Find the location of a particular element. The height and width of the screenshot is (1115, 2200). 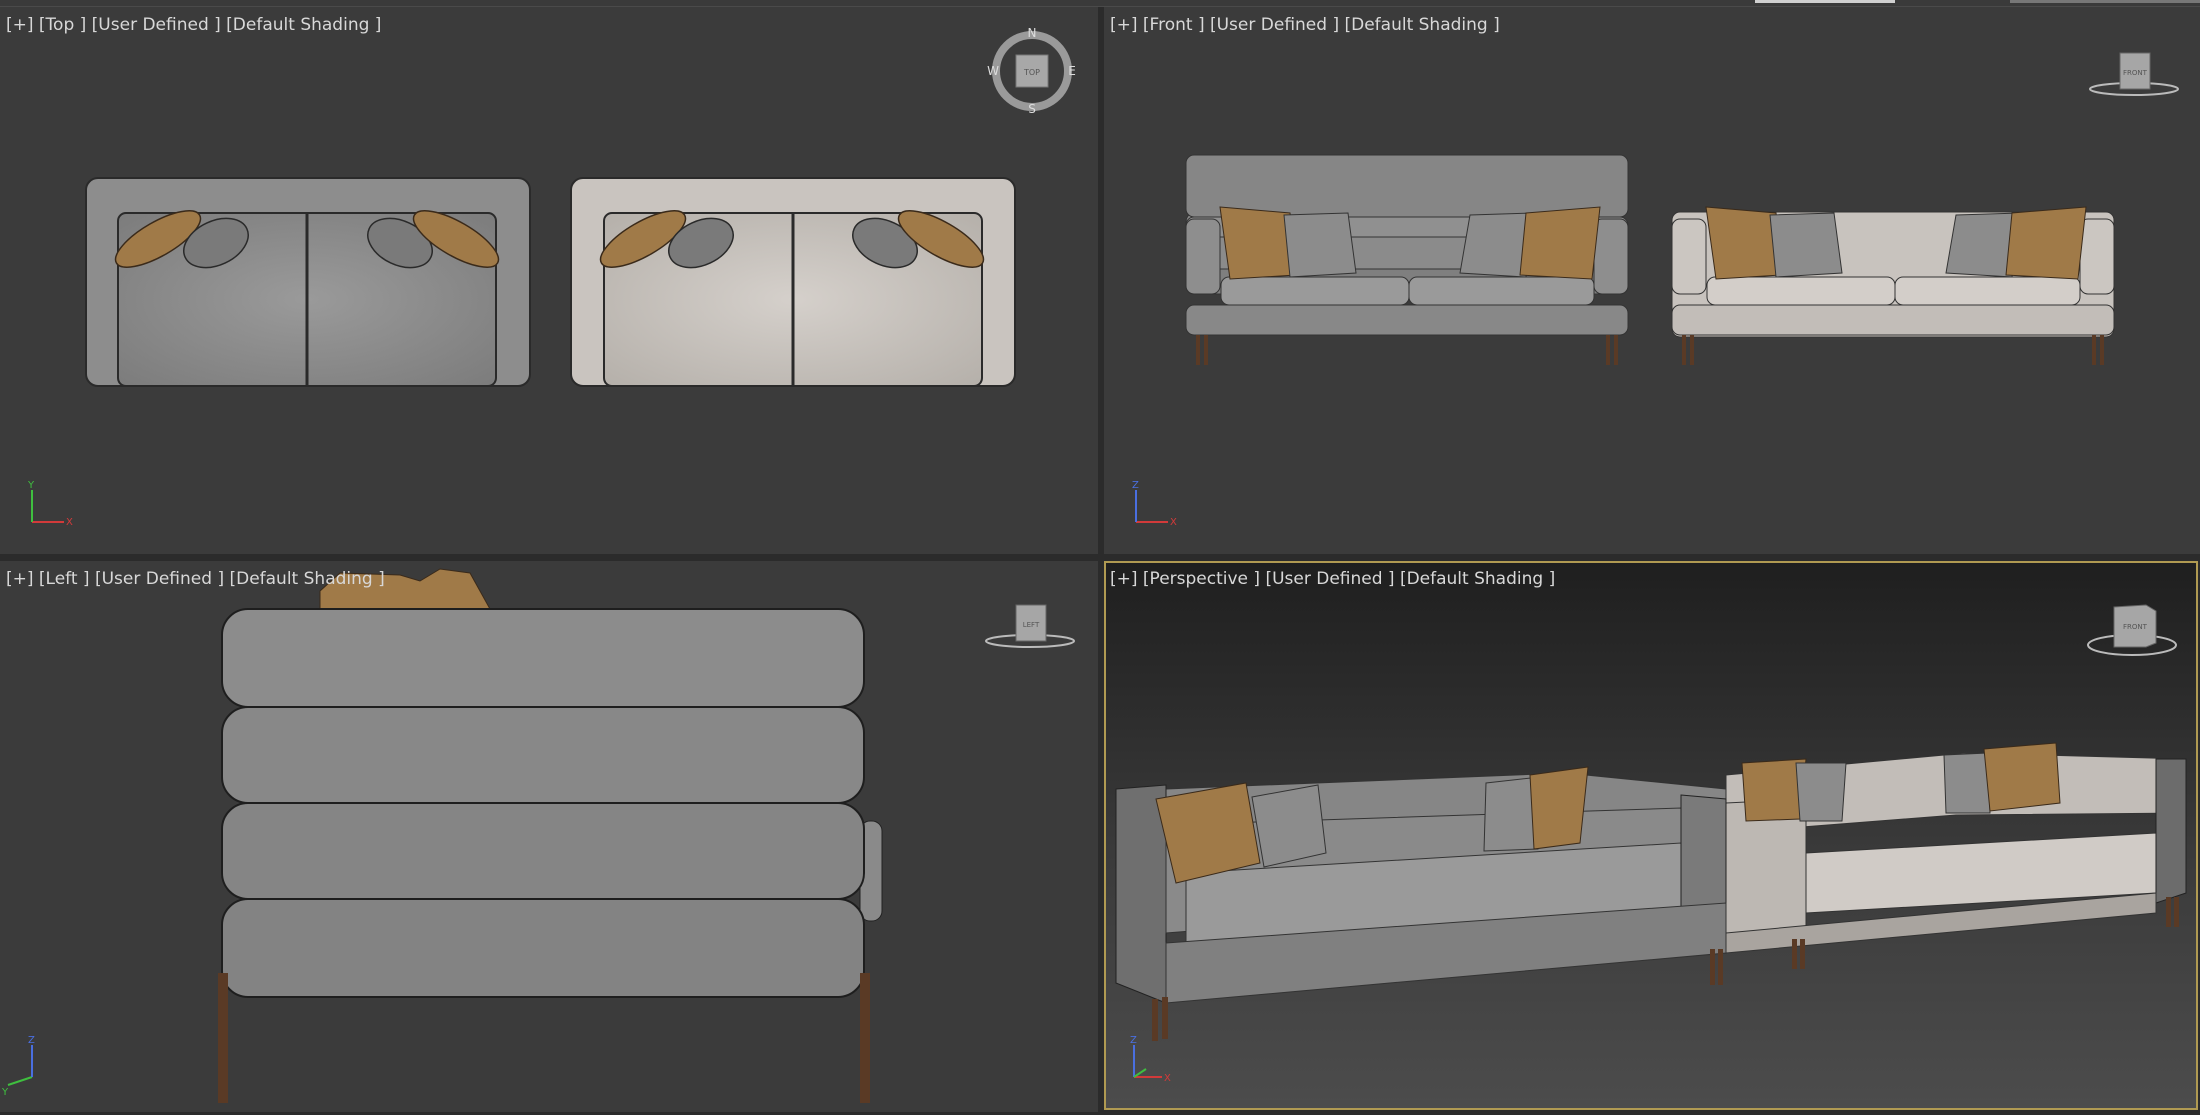

compass-west: W is located at coordinates (993, 71).